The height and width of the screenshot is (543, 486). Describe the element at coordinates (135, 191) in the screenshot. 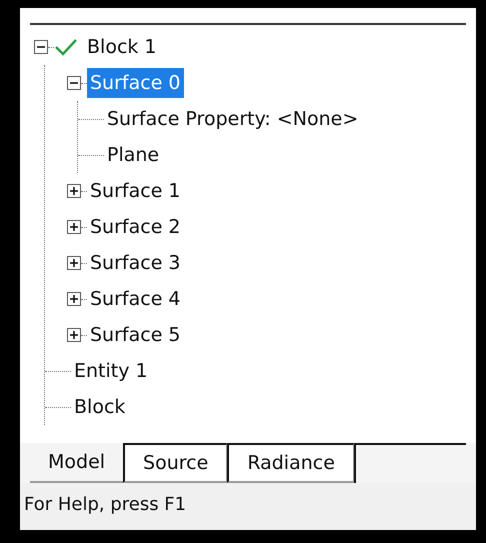

I see `tree-item: Surface 1` at that location.